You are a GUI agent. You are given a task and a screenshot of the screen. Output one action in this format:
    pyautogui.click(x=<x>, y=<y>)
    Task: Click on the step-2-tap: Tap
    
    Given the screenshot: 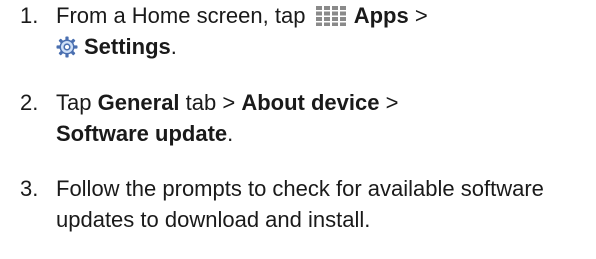 What is the action you would take?
    pyautogui.click(x=74, y=102)
    